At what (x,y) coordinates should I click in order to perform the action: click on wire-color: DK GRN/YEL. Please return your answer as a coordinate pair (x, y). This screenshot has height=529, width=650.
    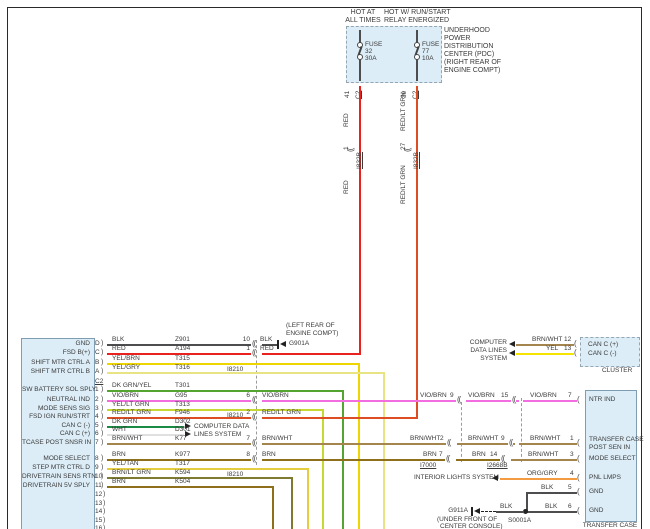
    Looking at the image, I should click on (132, 385).